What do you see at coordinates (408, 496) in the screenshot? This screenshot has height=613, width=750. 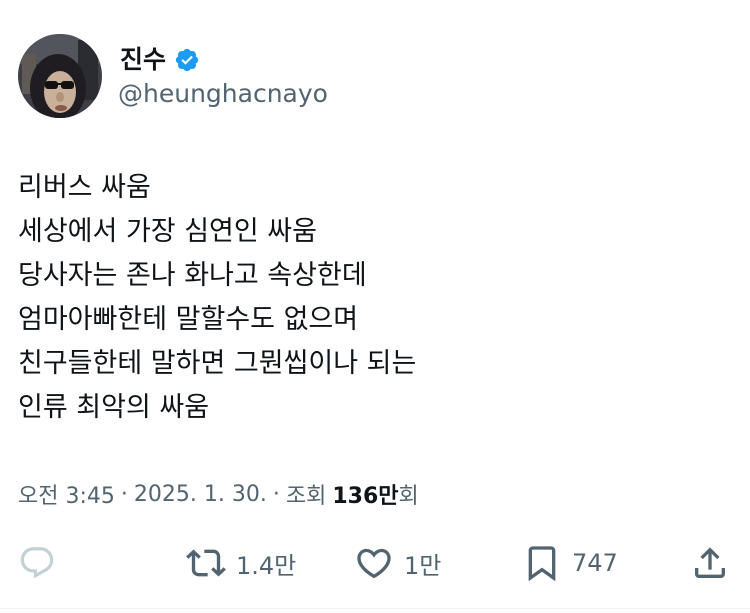 I see `views-suffix: 회` at bounding box center [408, 496].